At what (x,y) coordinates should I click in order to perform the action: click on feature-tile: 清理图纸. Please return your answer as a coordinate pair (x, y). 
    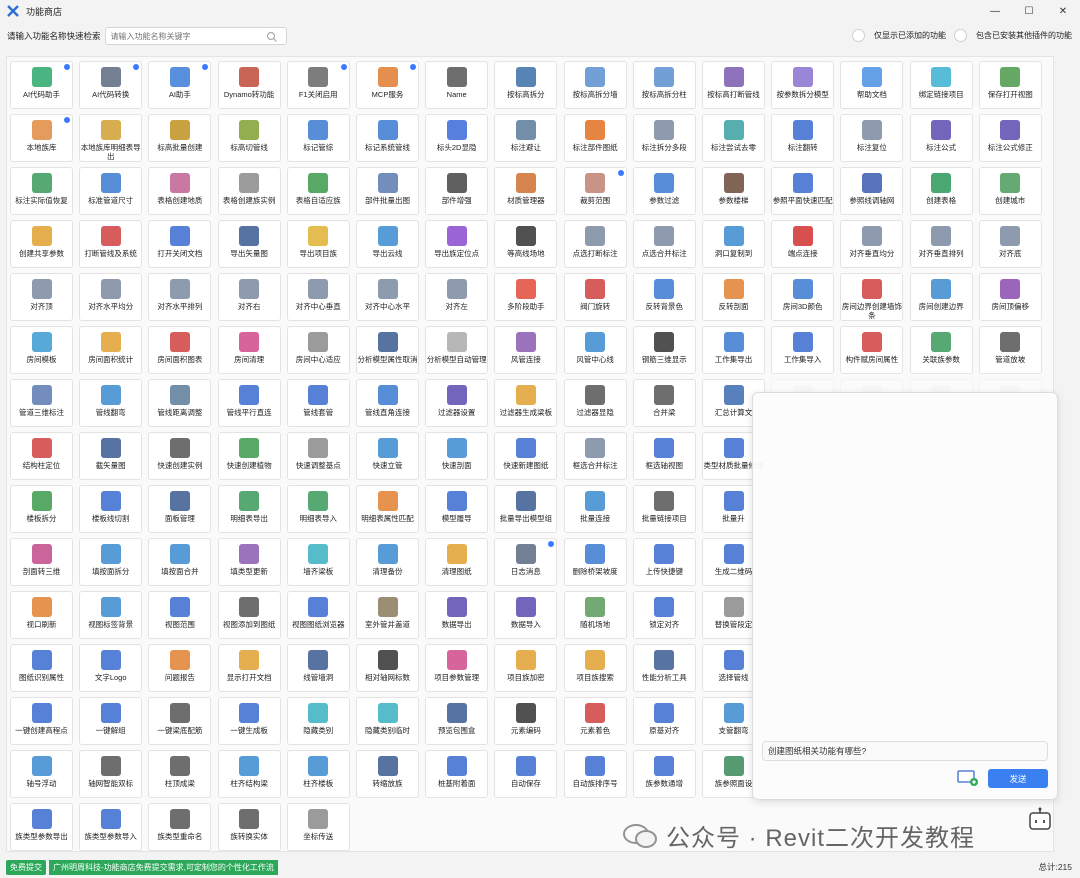
    Looking at the image, I should click on (457, 562).